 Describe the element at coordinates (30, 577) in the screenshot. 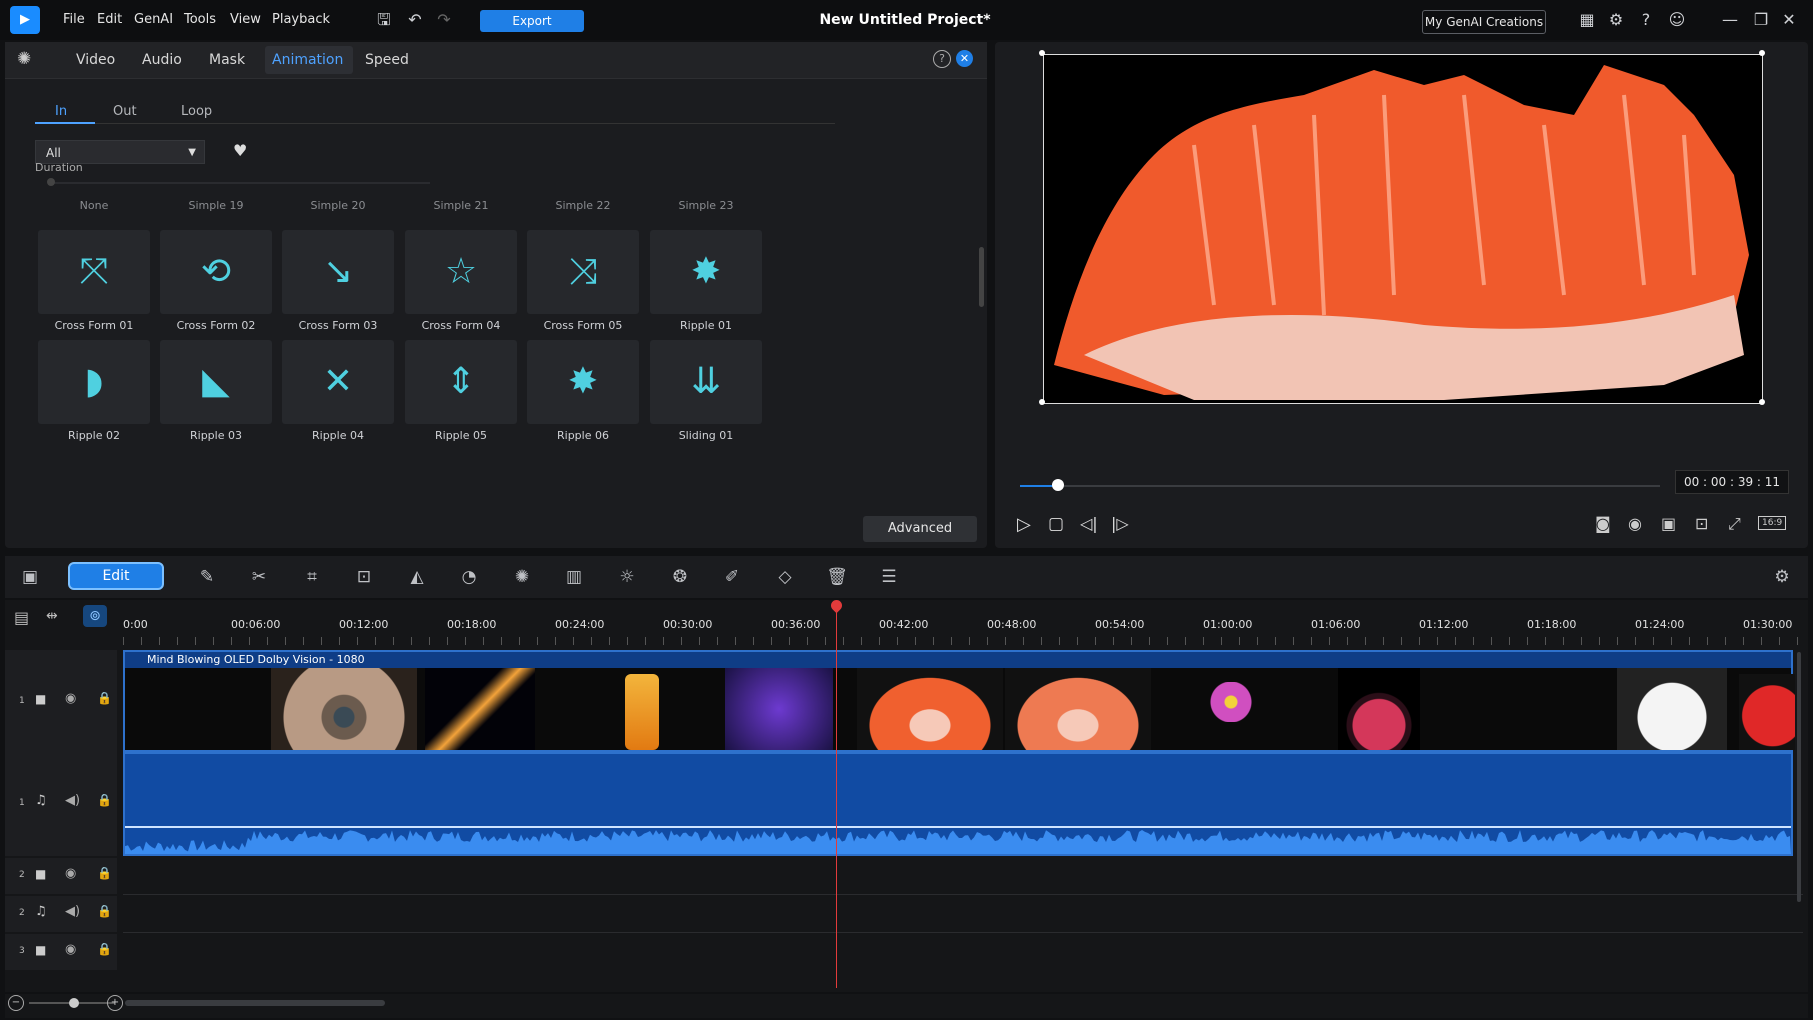

I see `media-library-icon: ▣` at that location.